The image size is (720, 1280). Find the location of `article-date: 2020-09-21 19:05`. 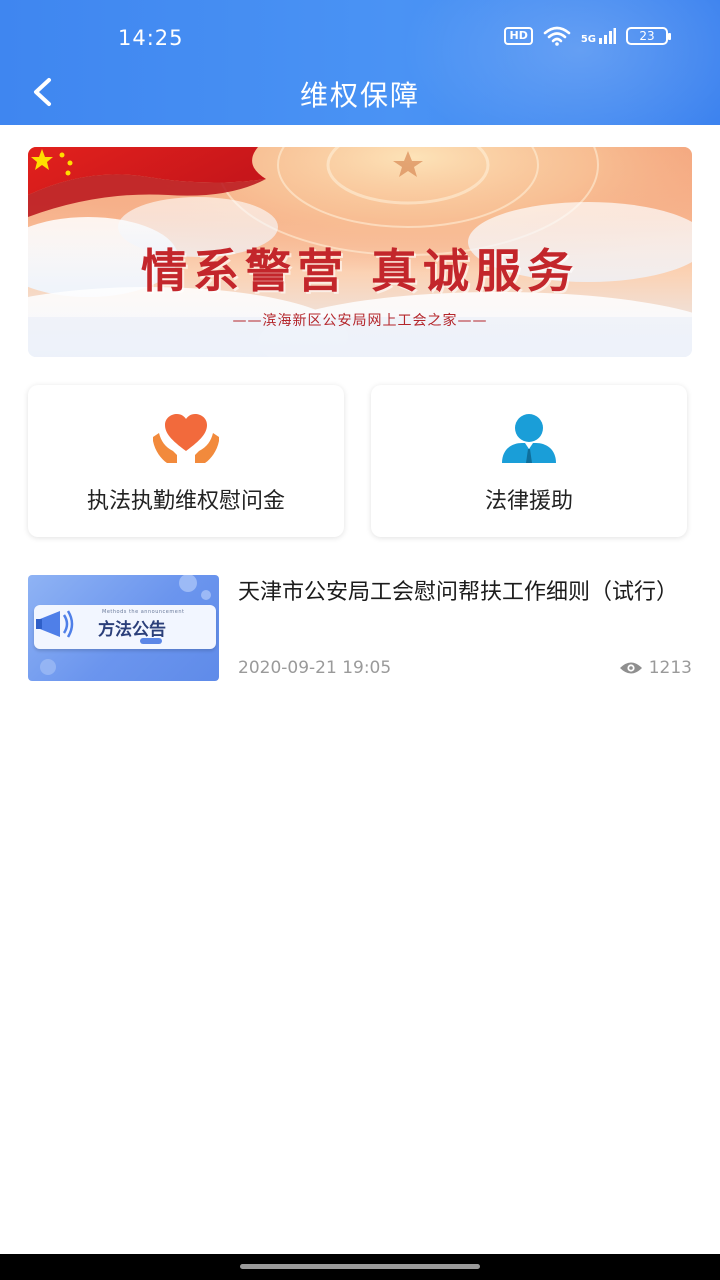

article-date: 2020-09-21 19:05 is located at coordinates (315, 668).